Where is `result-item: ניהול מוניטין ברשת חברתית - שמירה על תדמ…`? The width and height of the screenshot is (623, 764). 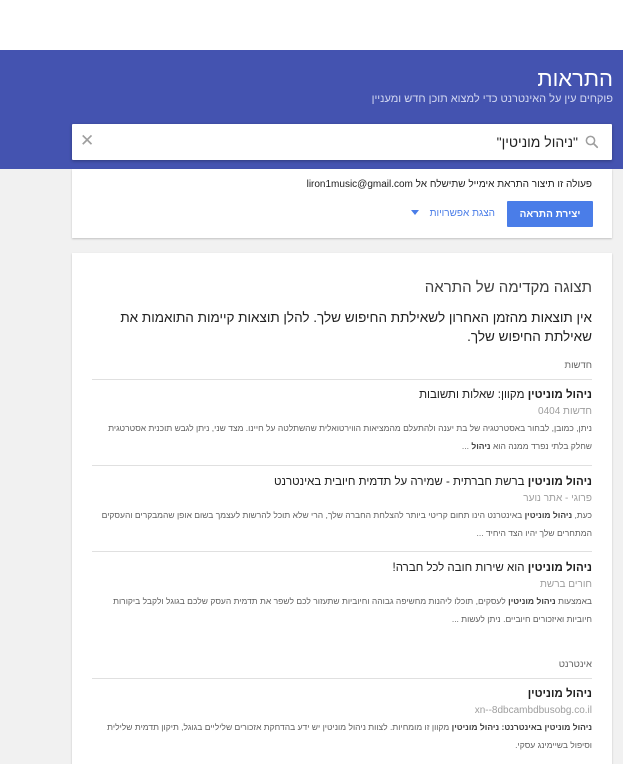 result-item: ניהול מוניטין ברשת חברתית - שמירה על תדמ… is located at coordinates (342, 509).